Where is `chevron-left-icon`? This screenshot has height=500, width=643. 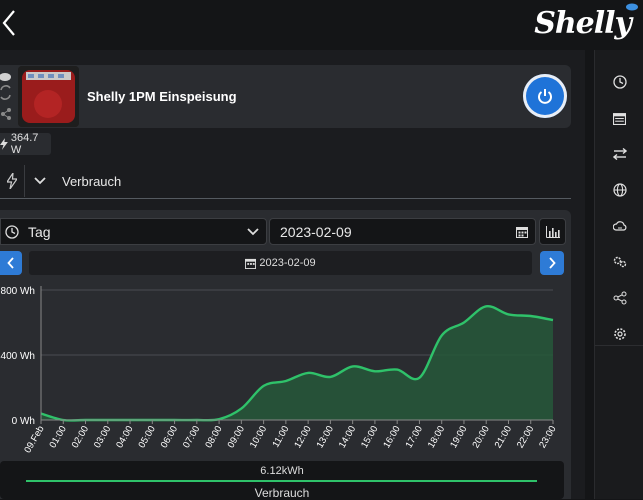
chevron-left-icon is located at coordinates (10, 263).